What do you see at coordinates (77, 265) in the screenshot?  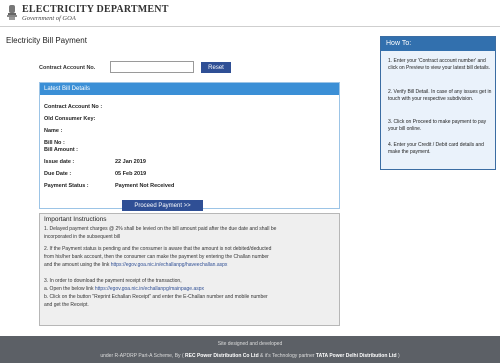 I see `instruction-2c: and the amount using the link` at bounding box center [77, 265].